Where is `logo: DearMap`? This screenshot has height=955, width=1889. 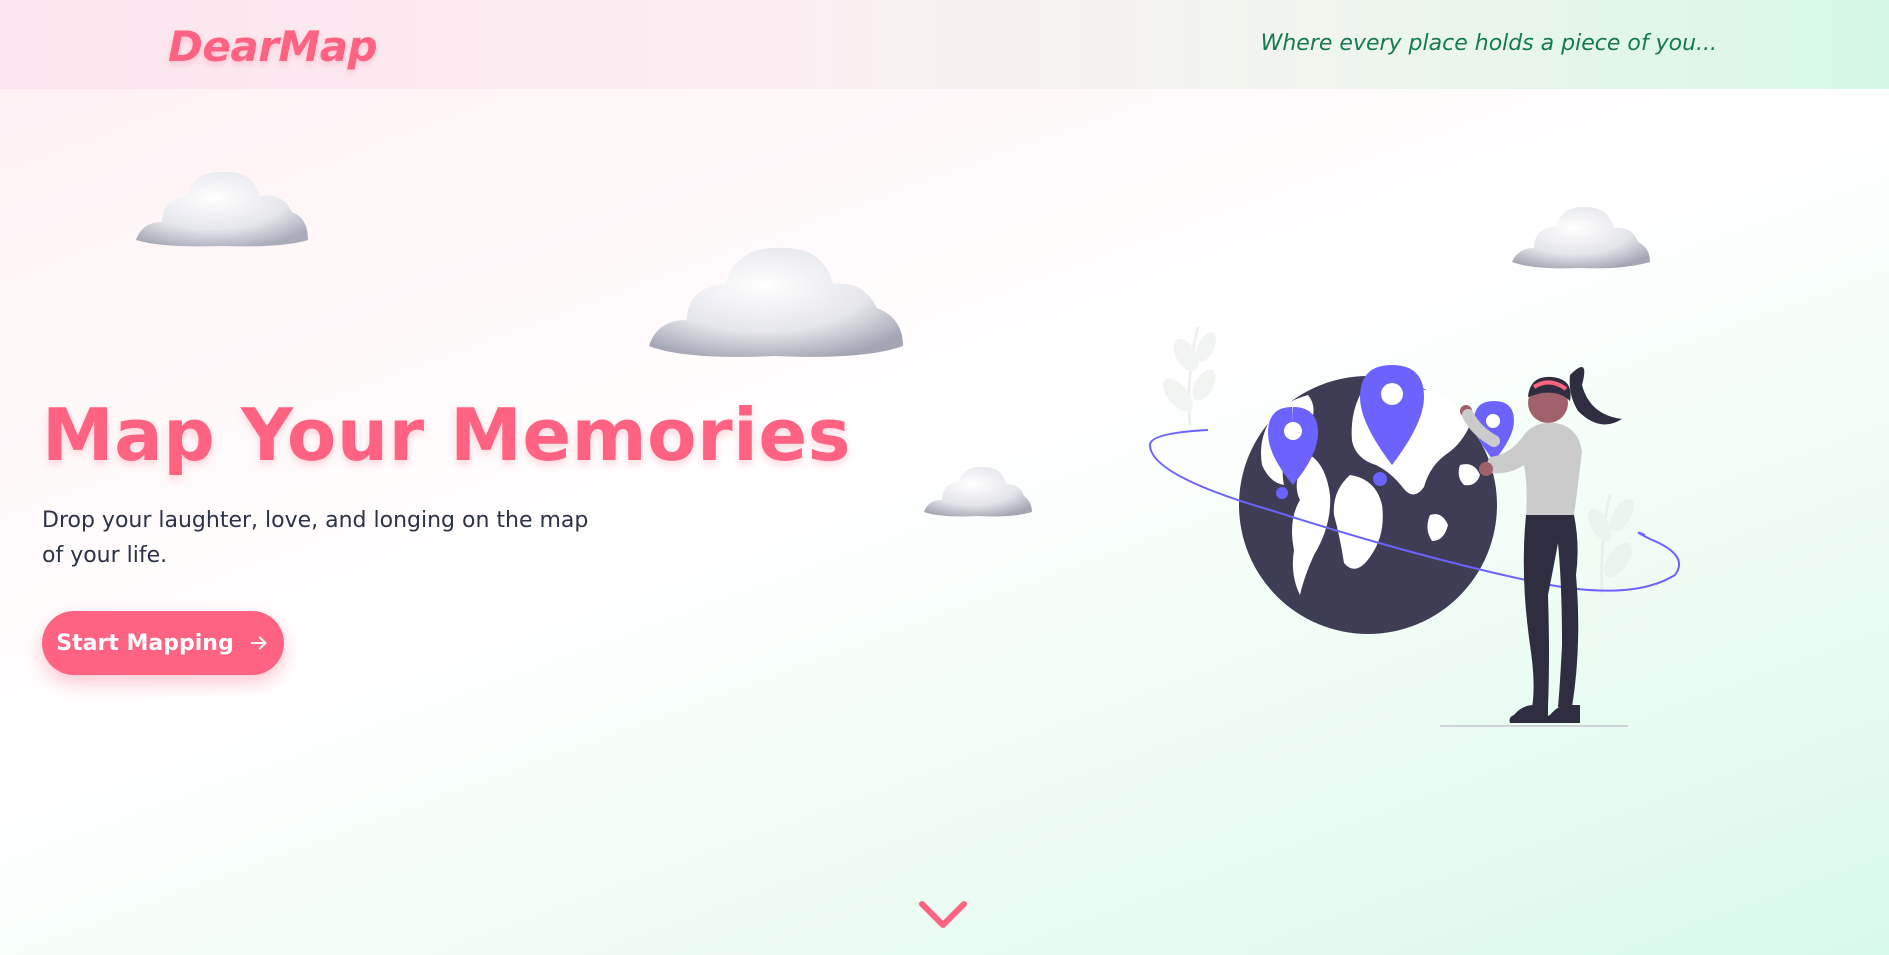 logo: DearMap is located at coordinates (273, 46).